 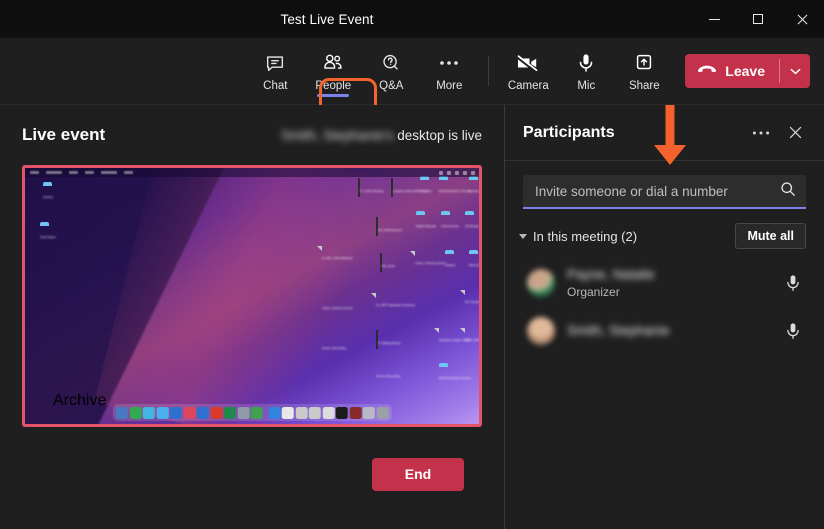 I want to click on participant-row: Smith, Stephanie, so click(x=666, y=331).